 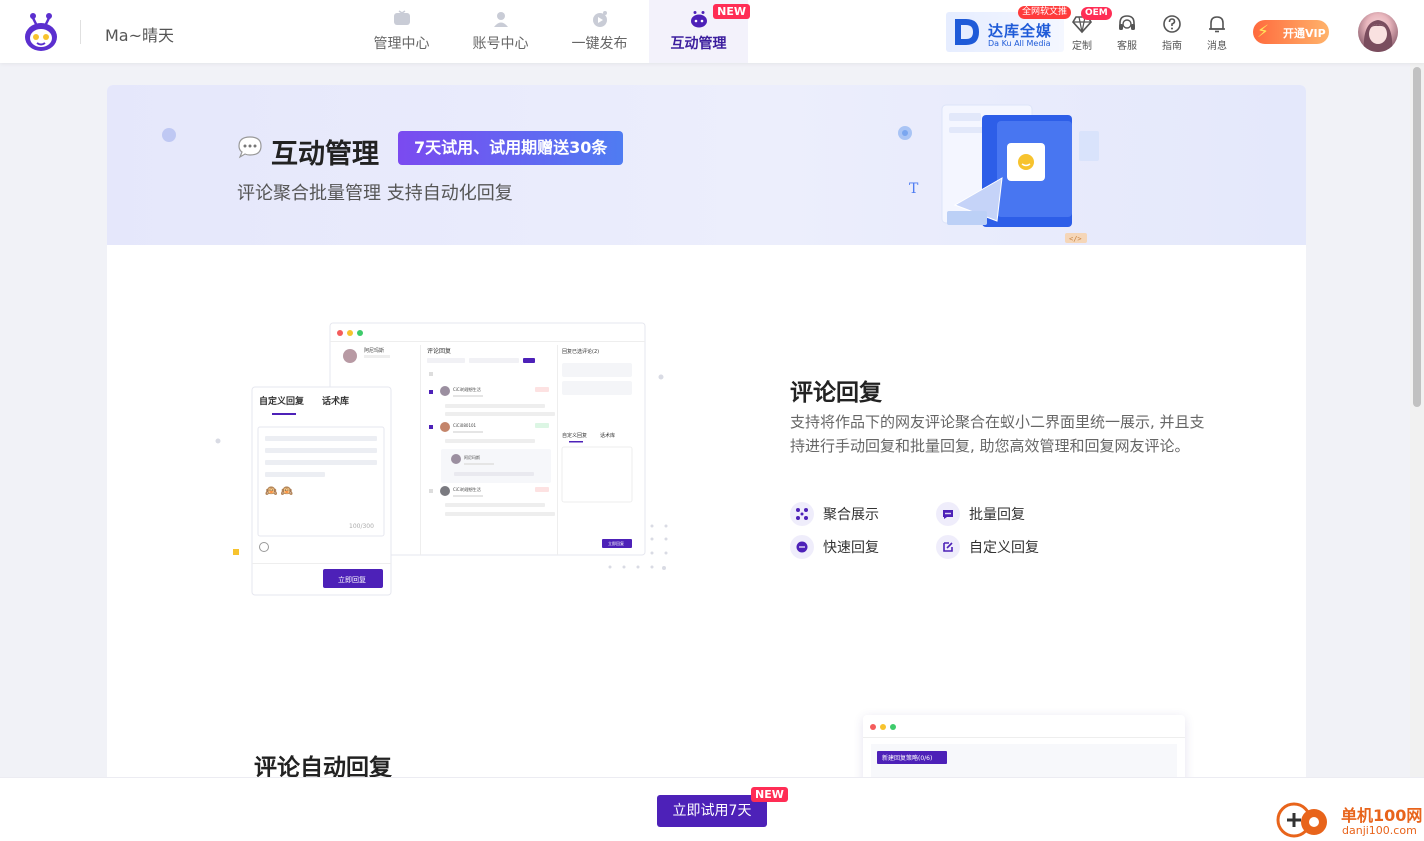 What do you see at coordinates (1020, 31) in the screenshot?
I see `dakus-name: 达库全媒` at bounding box center [1020, 31].